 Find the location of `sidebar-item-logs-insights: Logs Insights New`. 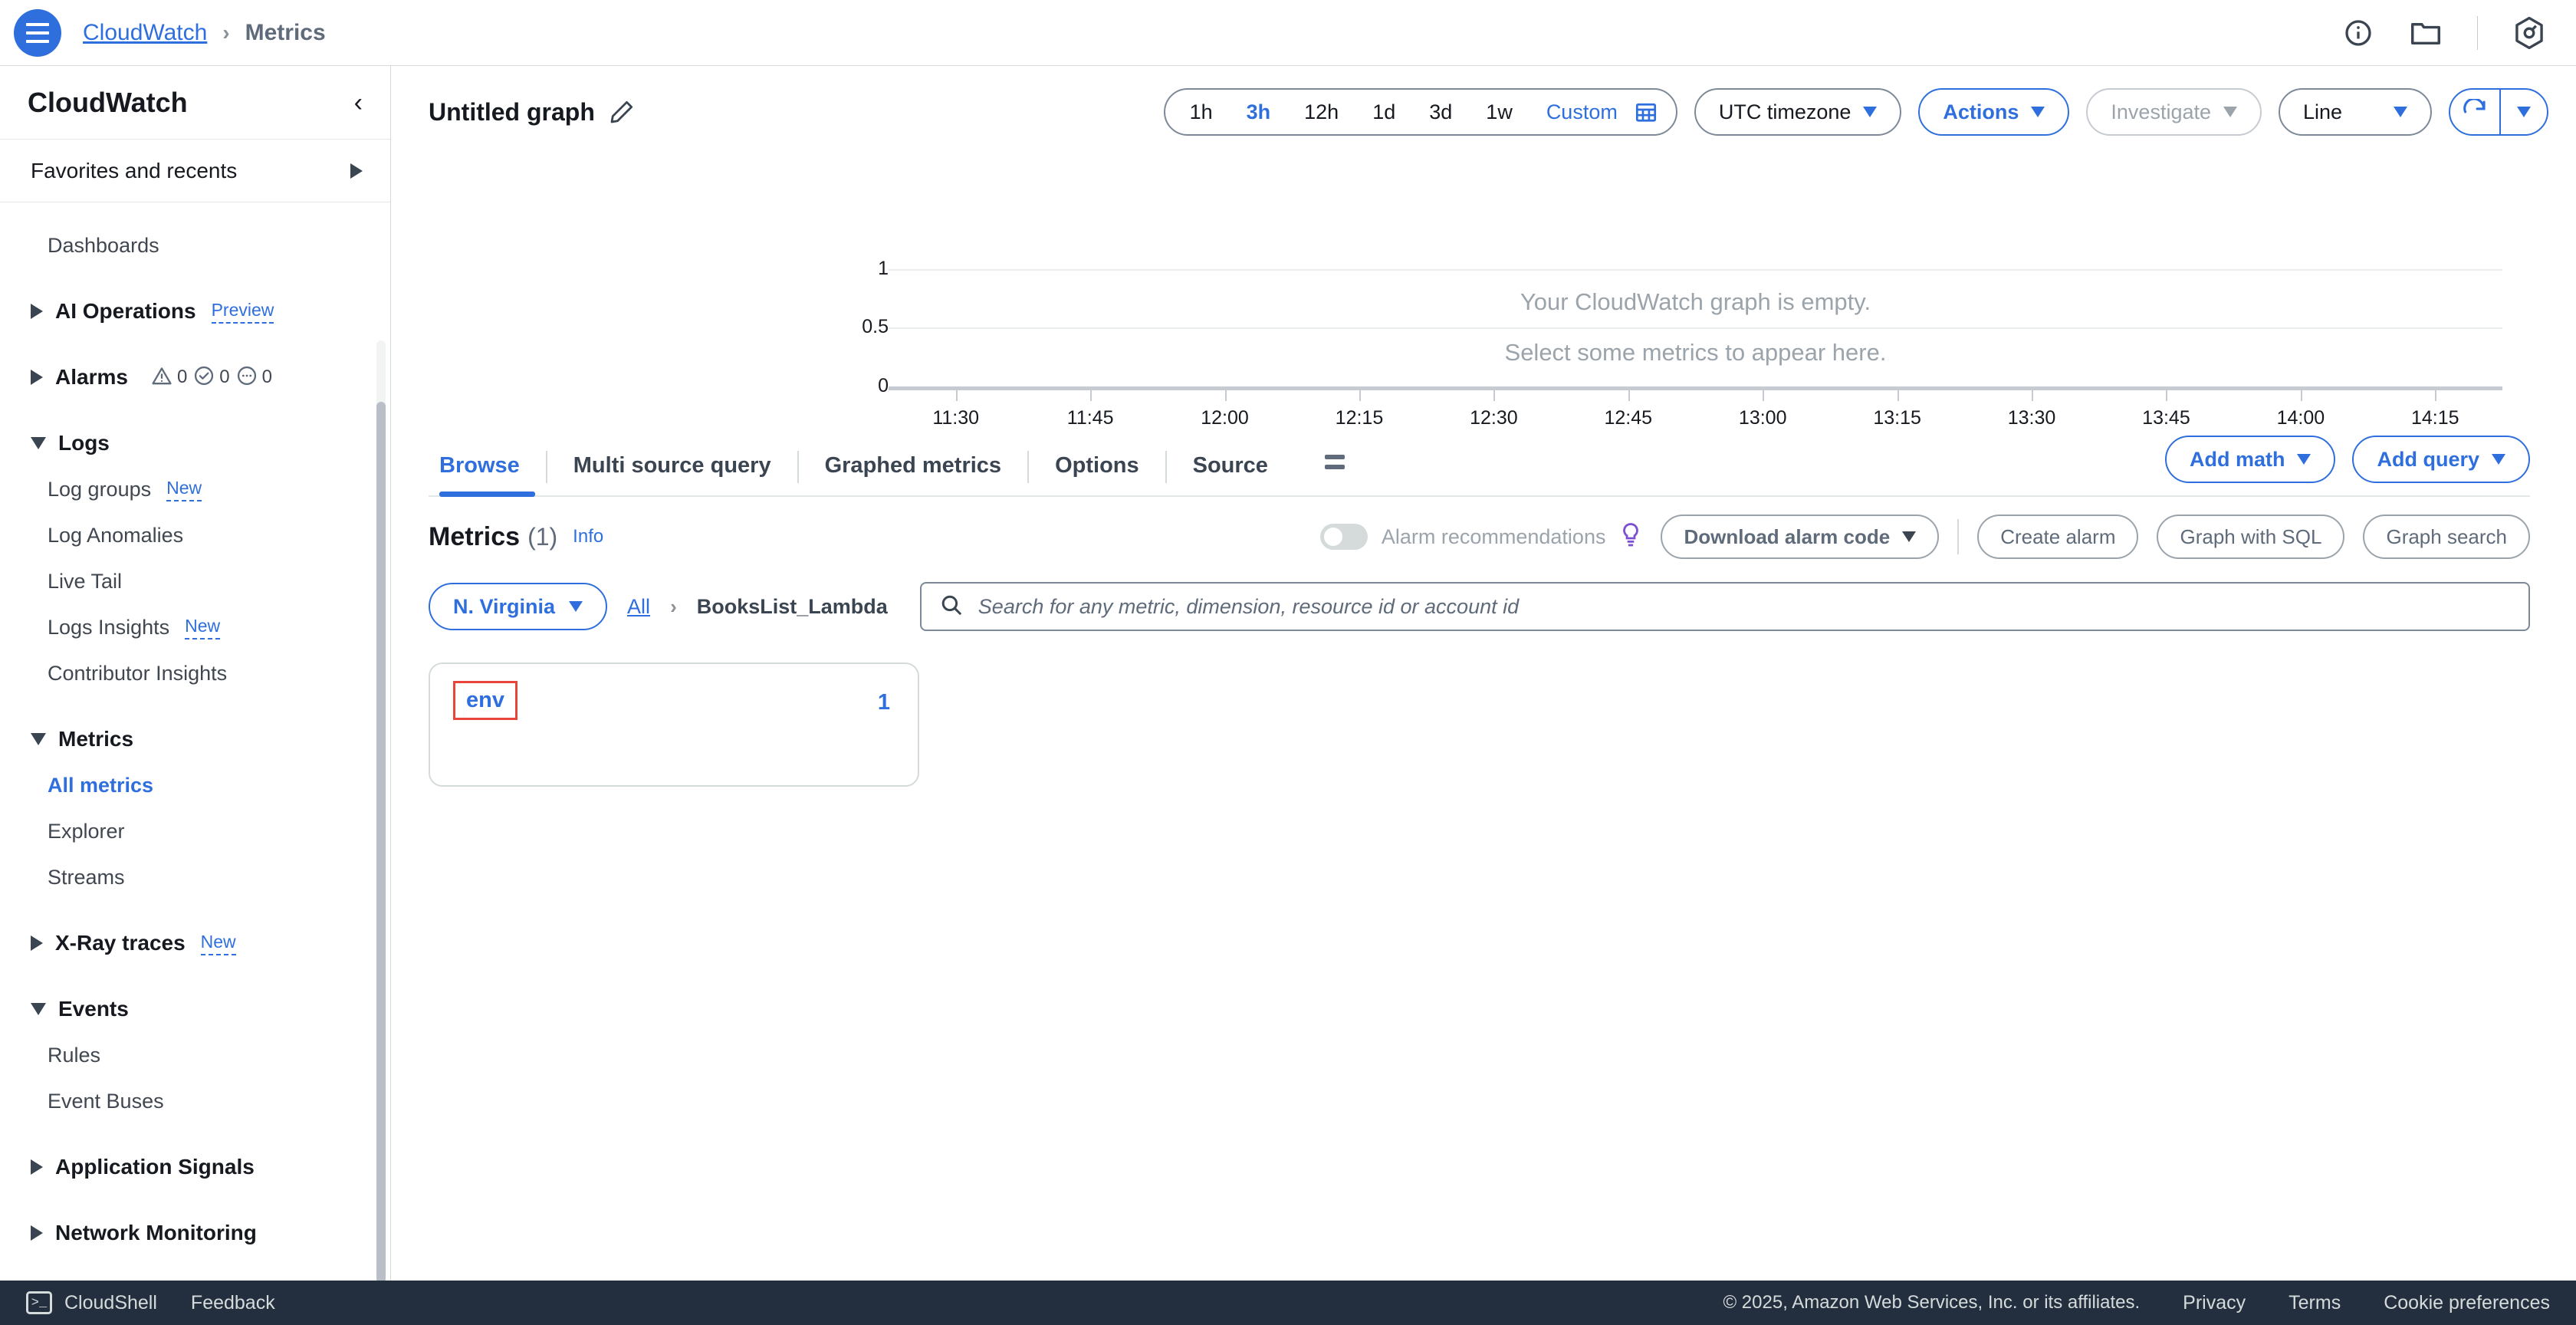

sidebar-item-logs-insights: Logs Insights New is located at coordinates (195, 627).